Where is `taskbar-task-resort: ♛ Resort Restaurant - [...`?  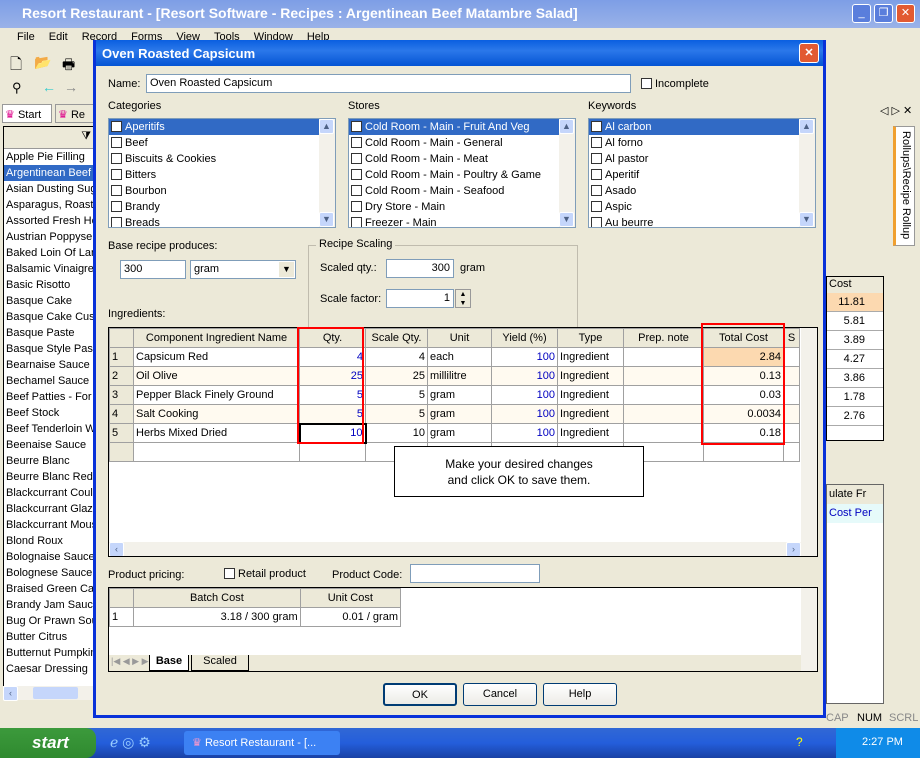 taskbar-task-resort: ♛ Resort Restaurant - [... is located at coordinates (262, 743).